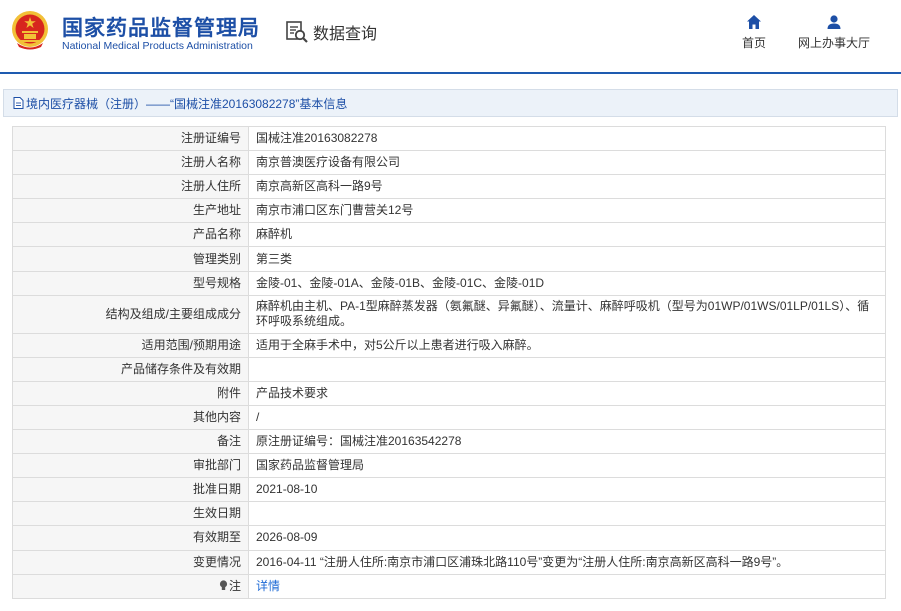 Image resolution: width=901 pixels, height=611 pixels. Describe the element at coordinates (567, 586) in the screenshot. I see `row-value: 详情` at that location.